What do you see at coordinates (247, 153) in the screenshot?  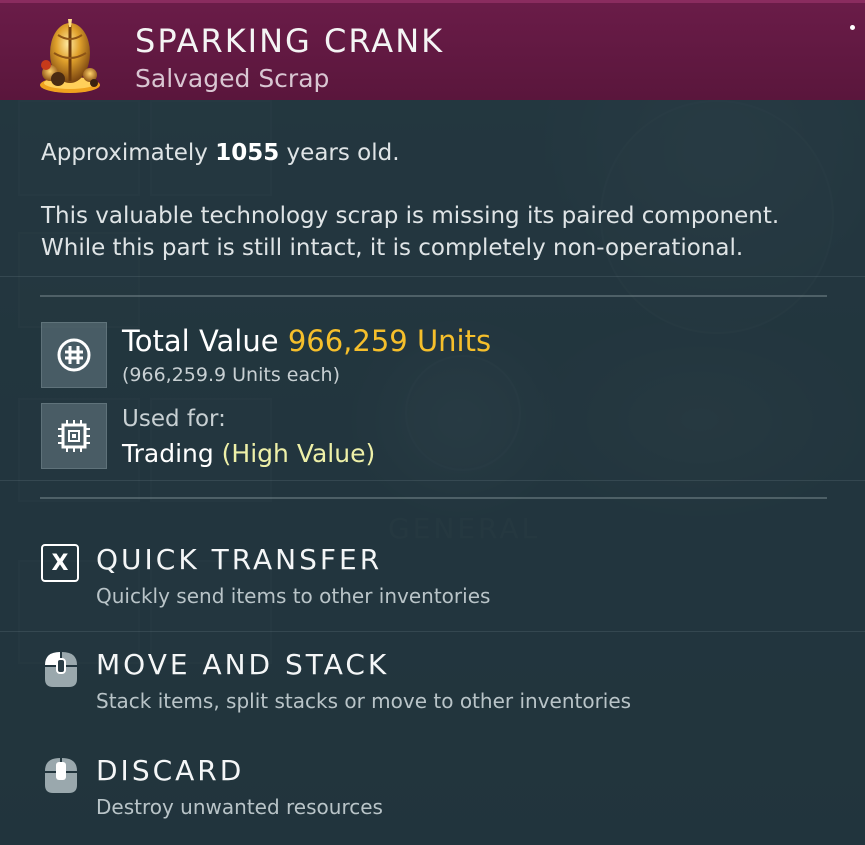 I see `age-value: 1055` at bounding box center [247, 153].